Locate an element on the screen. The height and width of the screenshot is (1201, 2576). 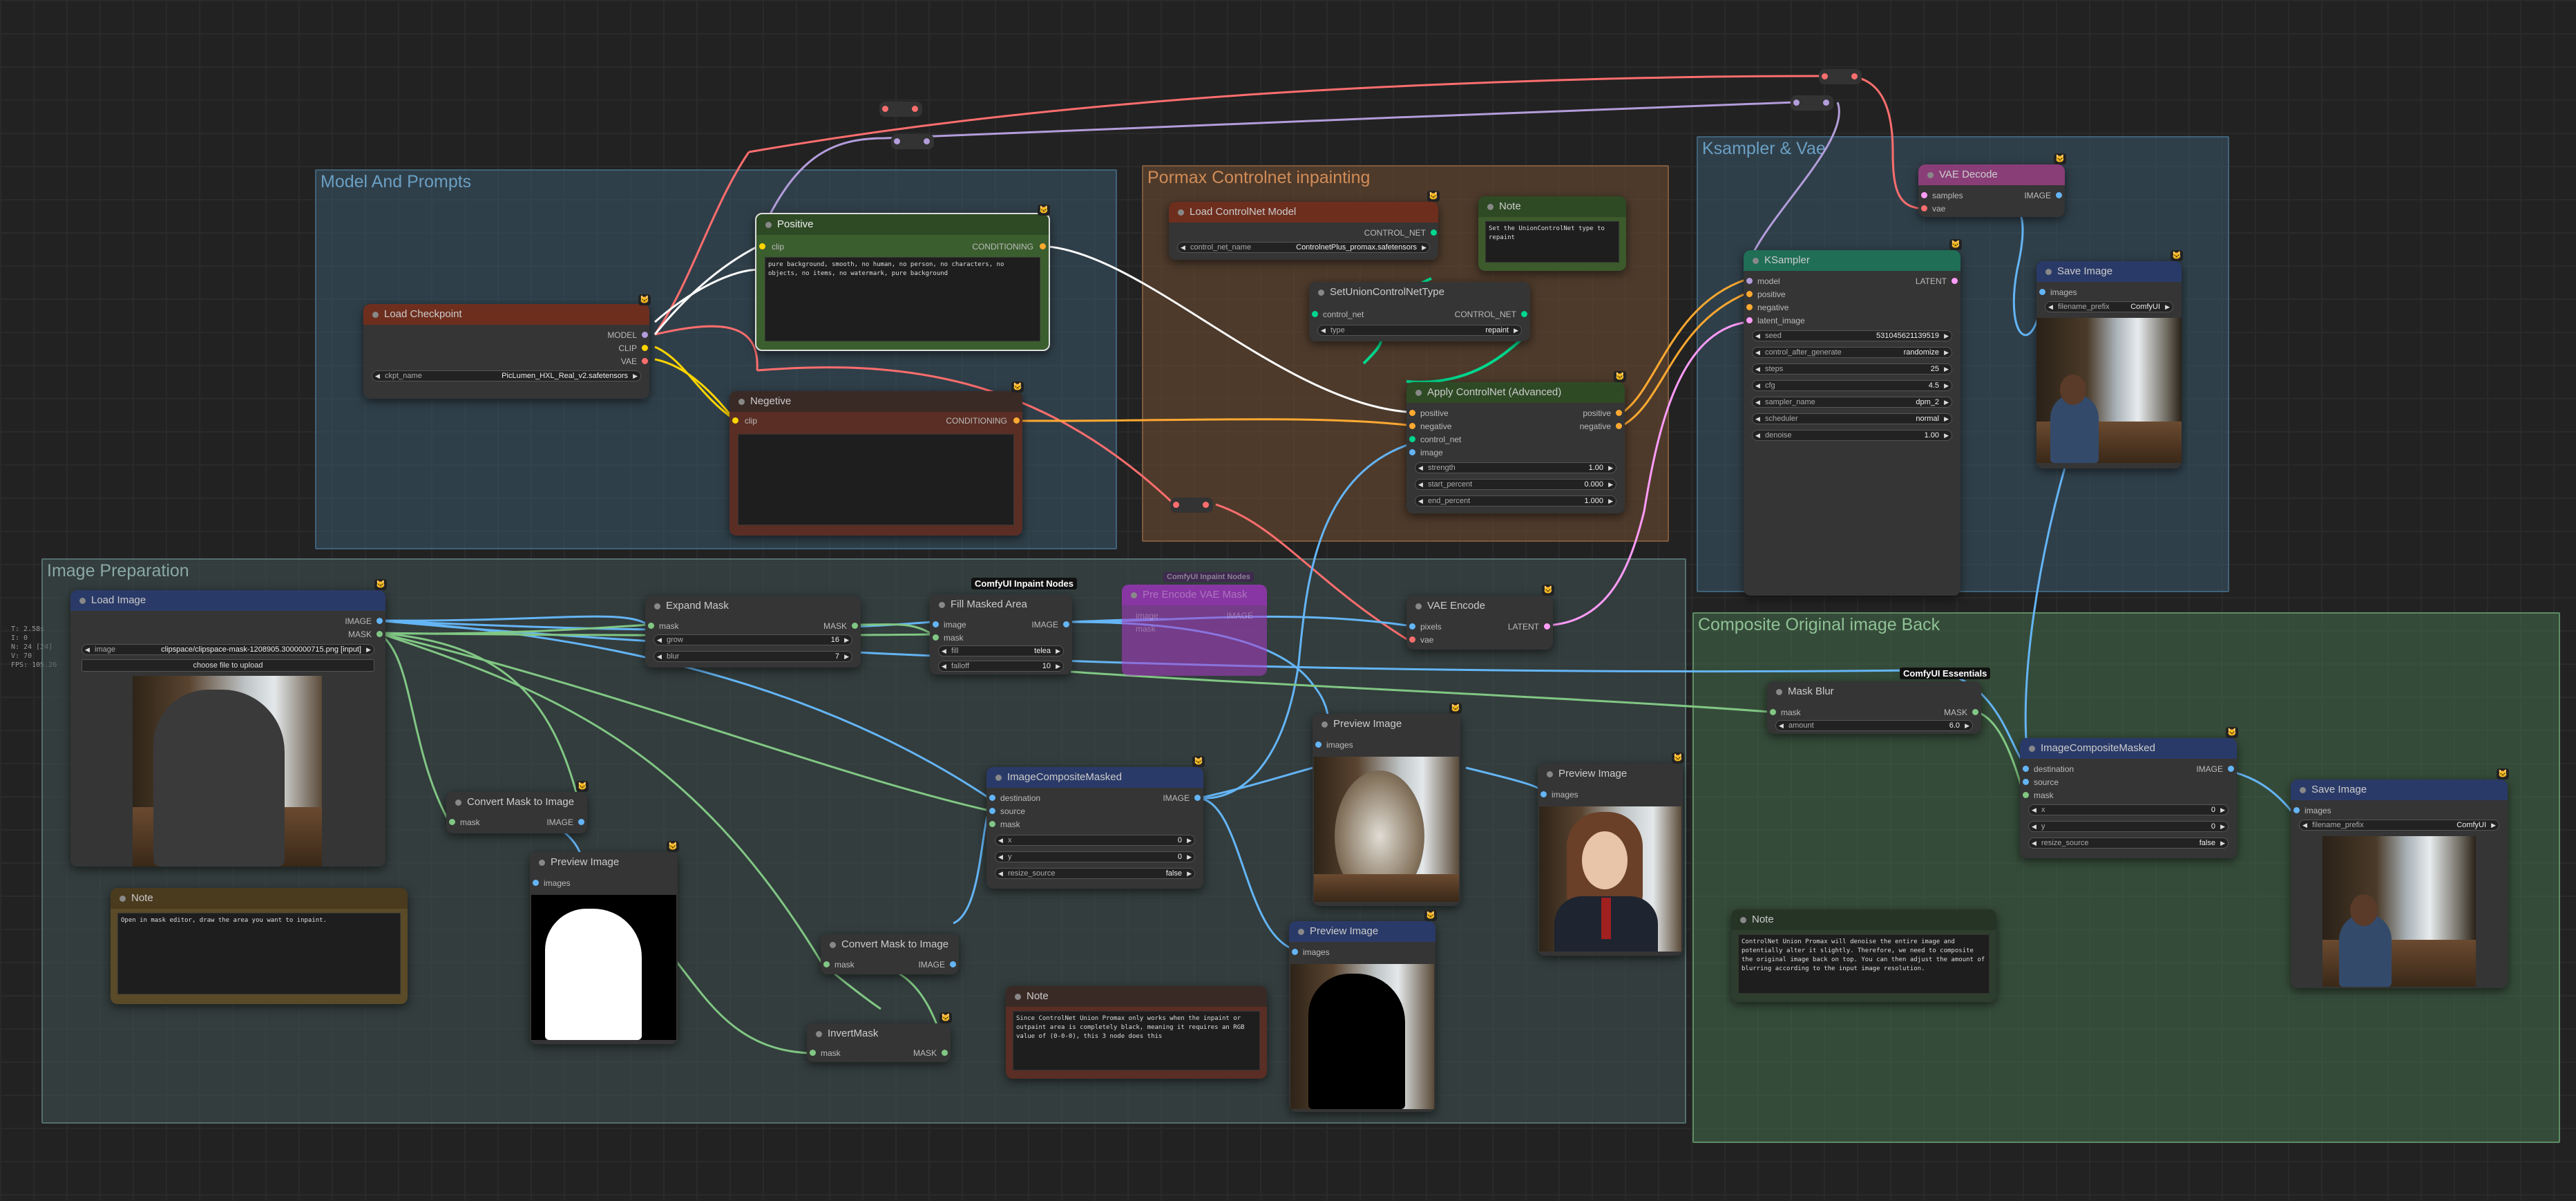
node-header: Pre Encode VAE Mask is located at coordinates (1194, 595).